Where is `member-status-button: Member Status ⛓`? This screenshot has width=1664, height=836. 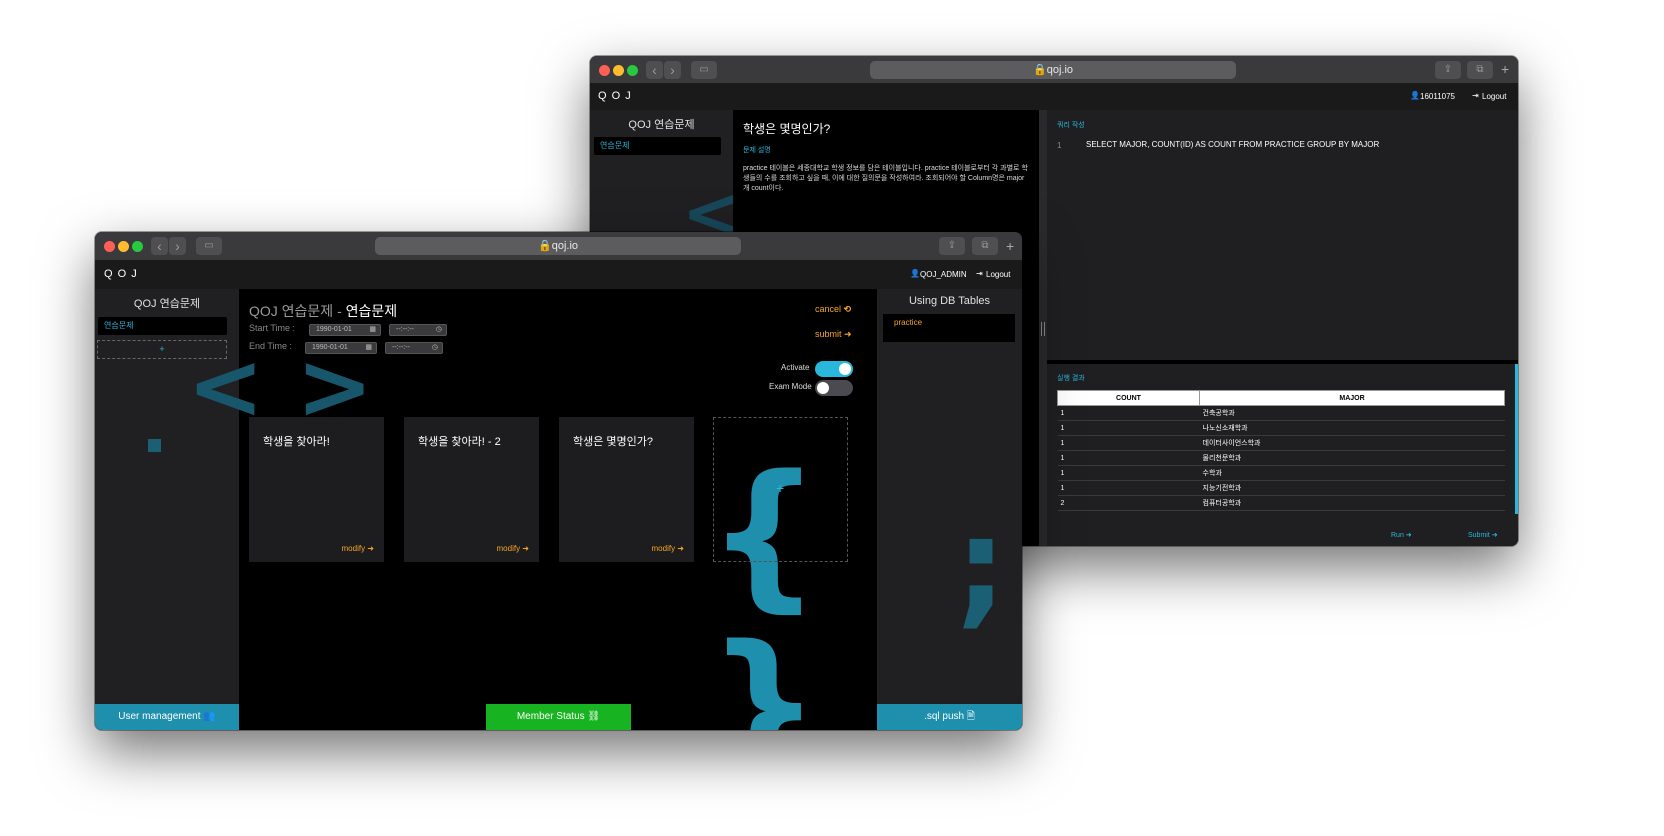 member-status-button: Member Status ⛓ is located at coordinates (558, 717).